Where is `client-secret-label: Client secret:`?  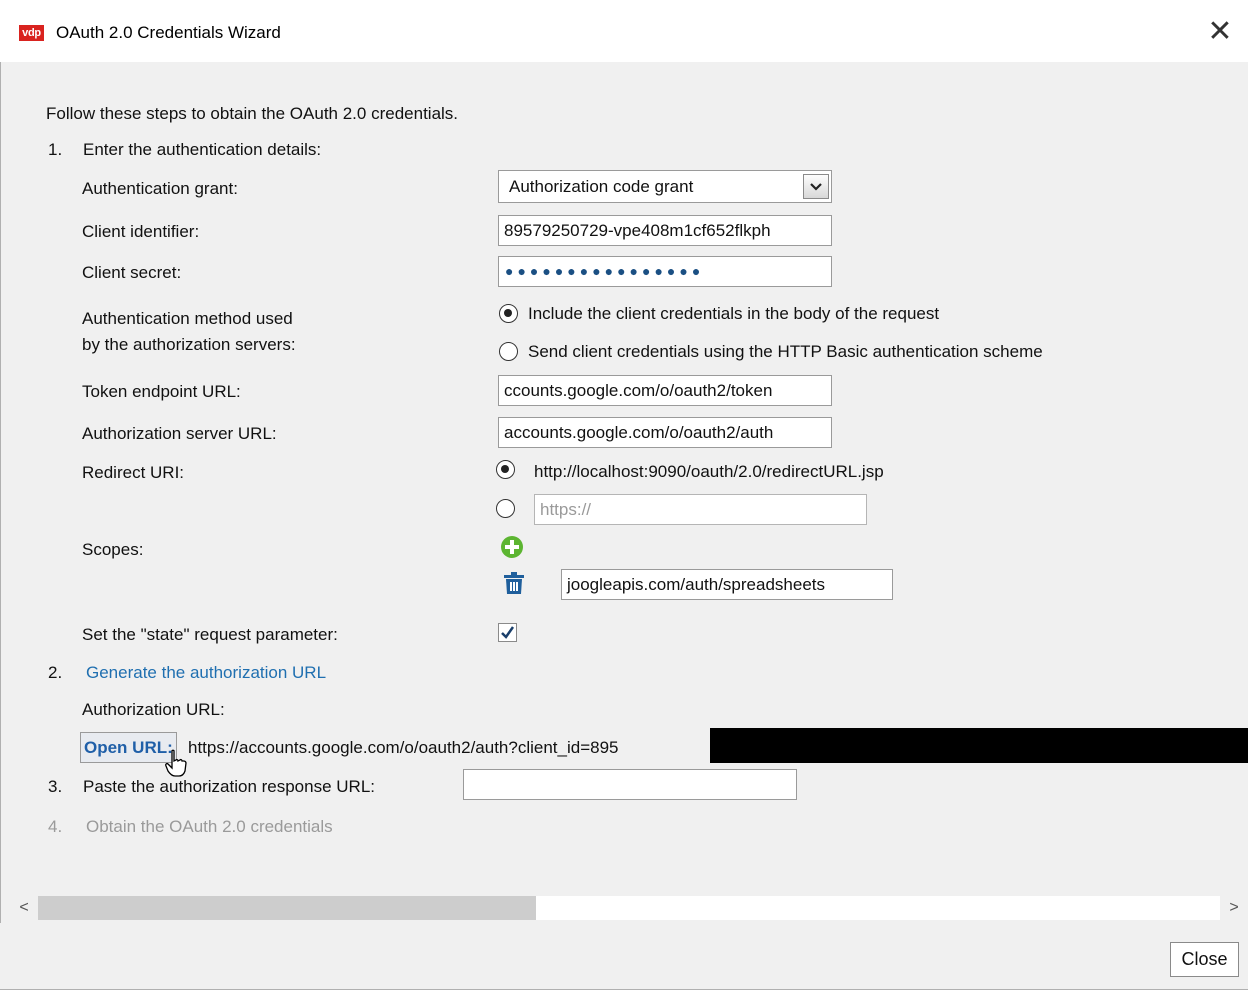 client-secret-label: Client secret: is located at coordinates (132, 272).